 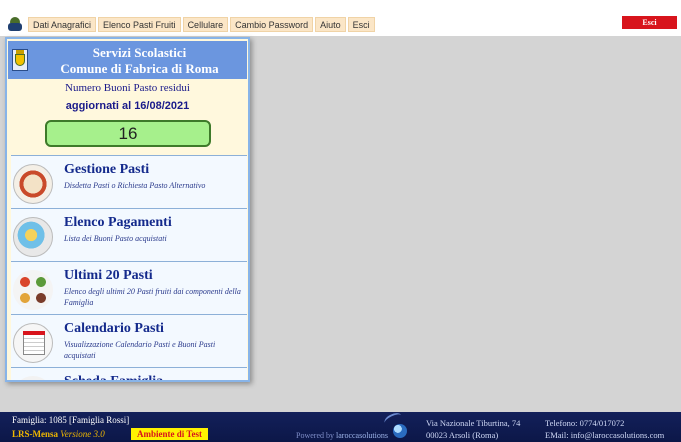 I want to click on entry-title: Ultimi 20 Pasti, so click(x=108, y=275).